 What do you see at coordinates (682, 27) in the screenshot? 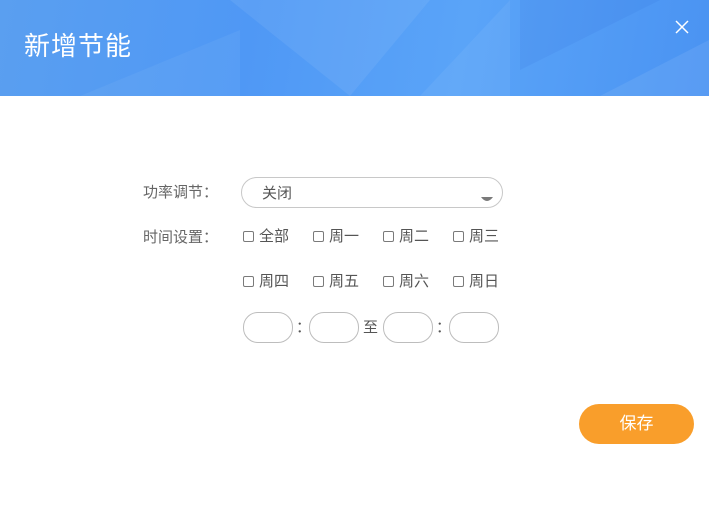
I see `close-icon` at bounding box center [682, 27].